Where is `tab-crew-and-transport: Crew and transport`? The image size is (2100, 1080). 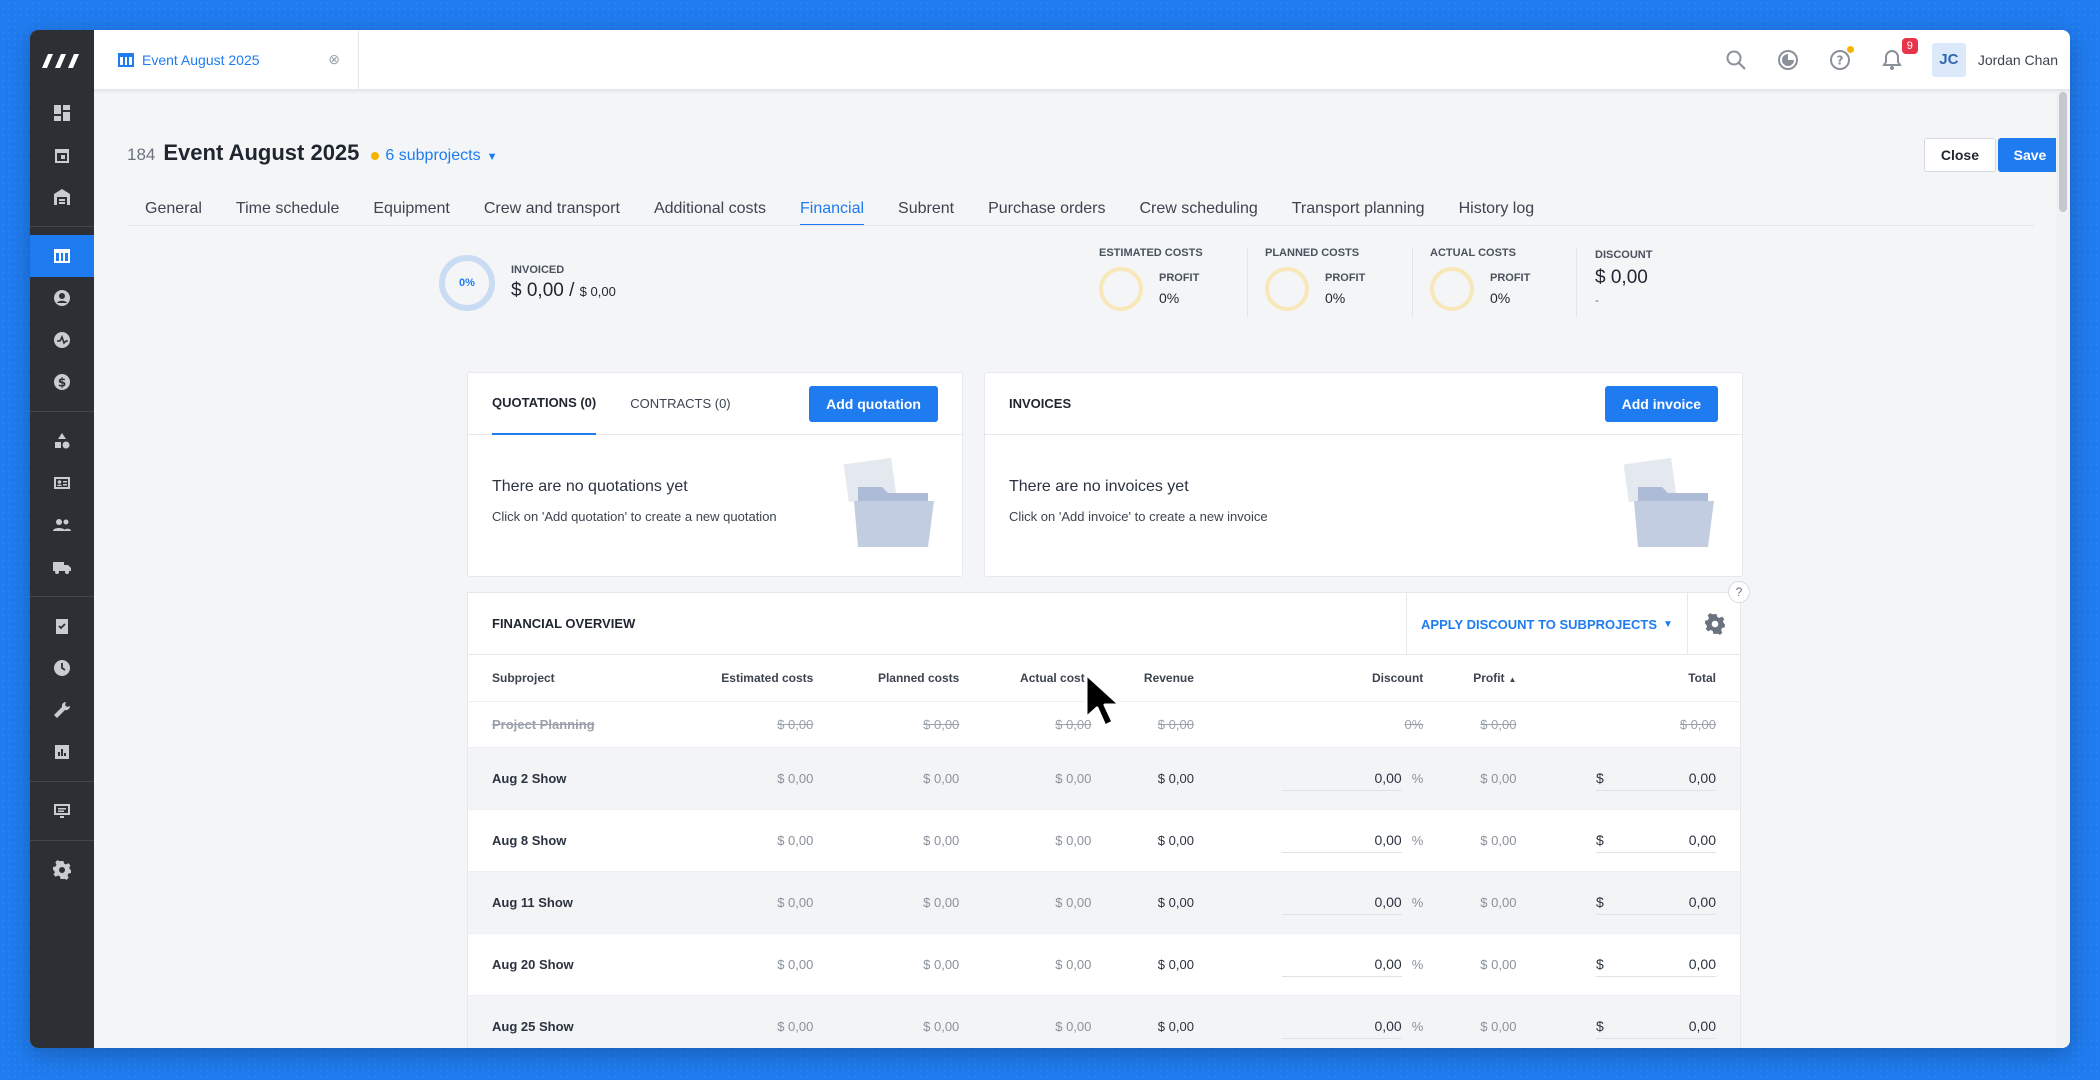
tab-crew-and-transport: Crew and transport is located at coordinates (552, 213).